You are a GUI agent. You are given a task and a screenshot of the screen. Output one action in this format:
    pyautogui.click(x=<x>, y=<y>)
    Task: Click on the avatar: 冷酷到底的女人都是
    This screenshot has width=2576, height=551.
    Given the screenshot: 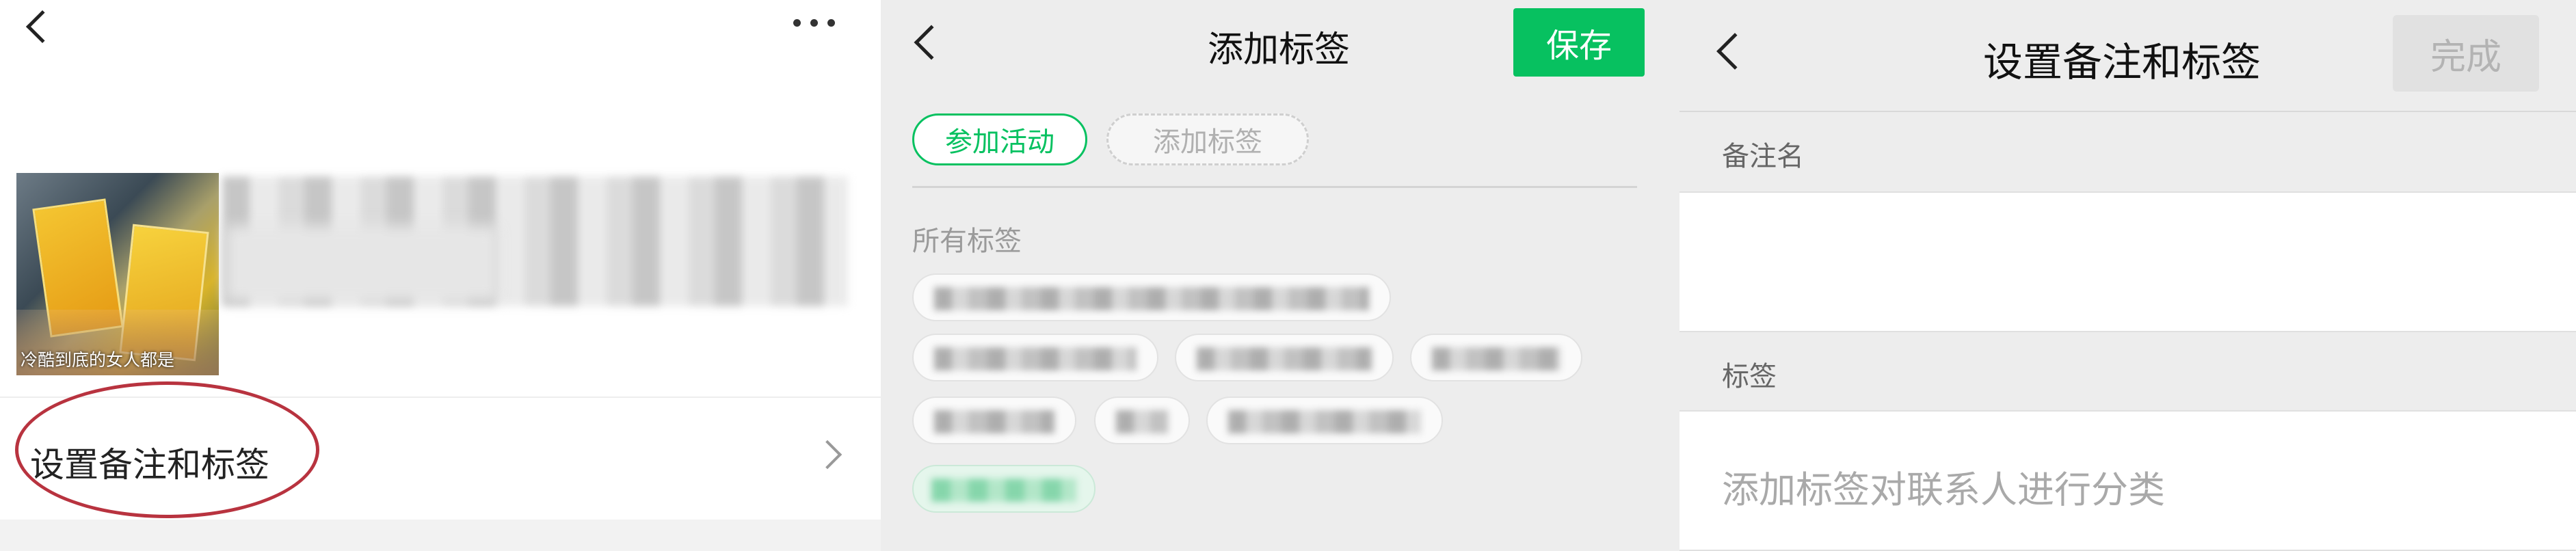 What is the action you would take?
    pyautogui.click(x=117, y=274)
    